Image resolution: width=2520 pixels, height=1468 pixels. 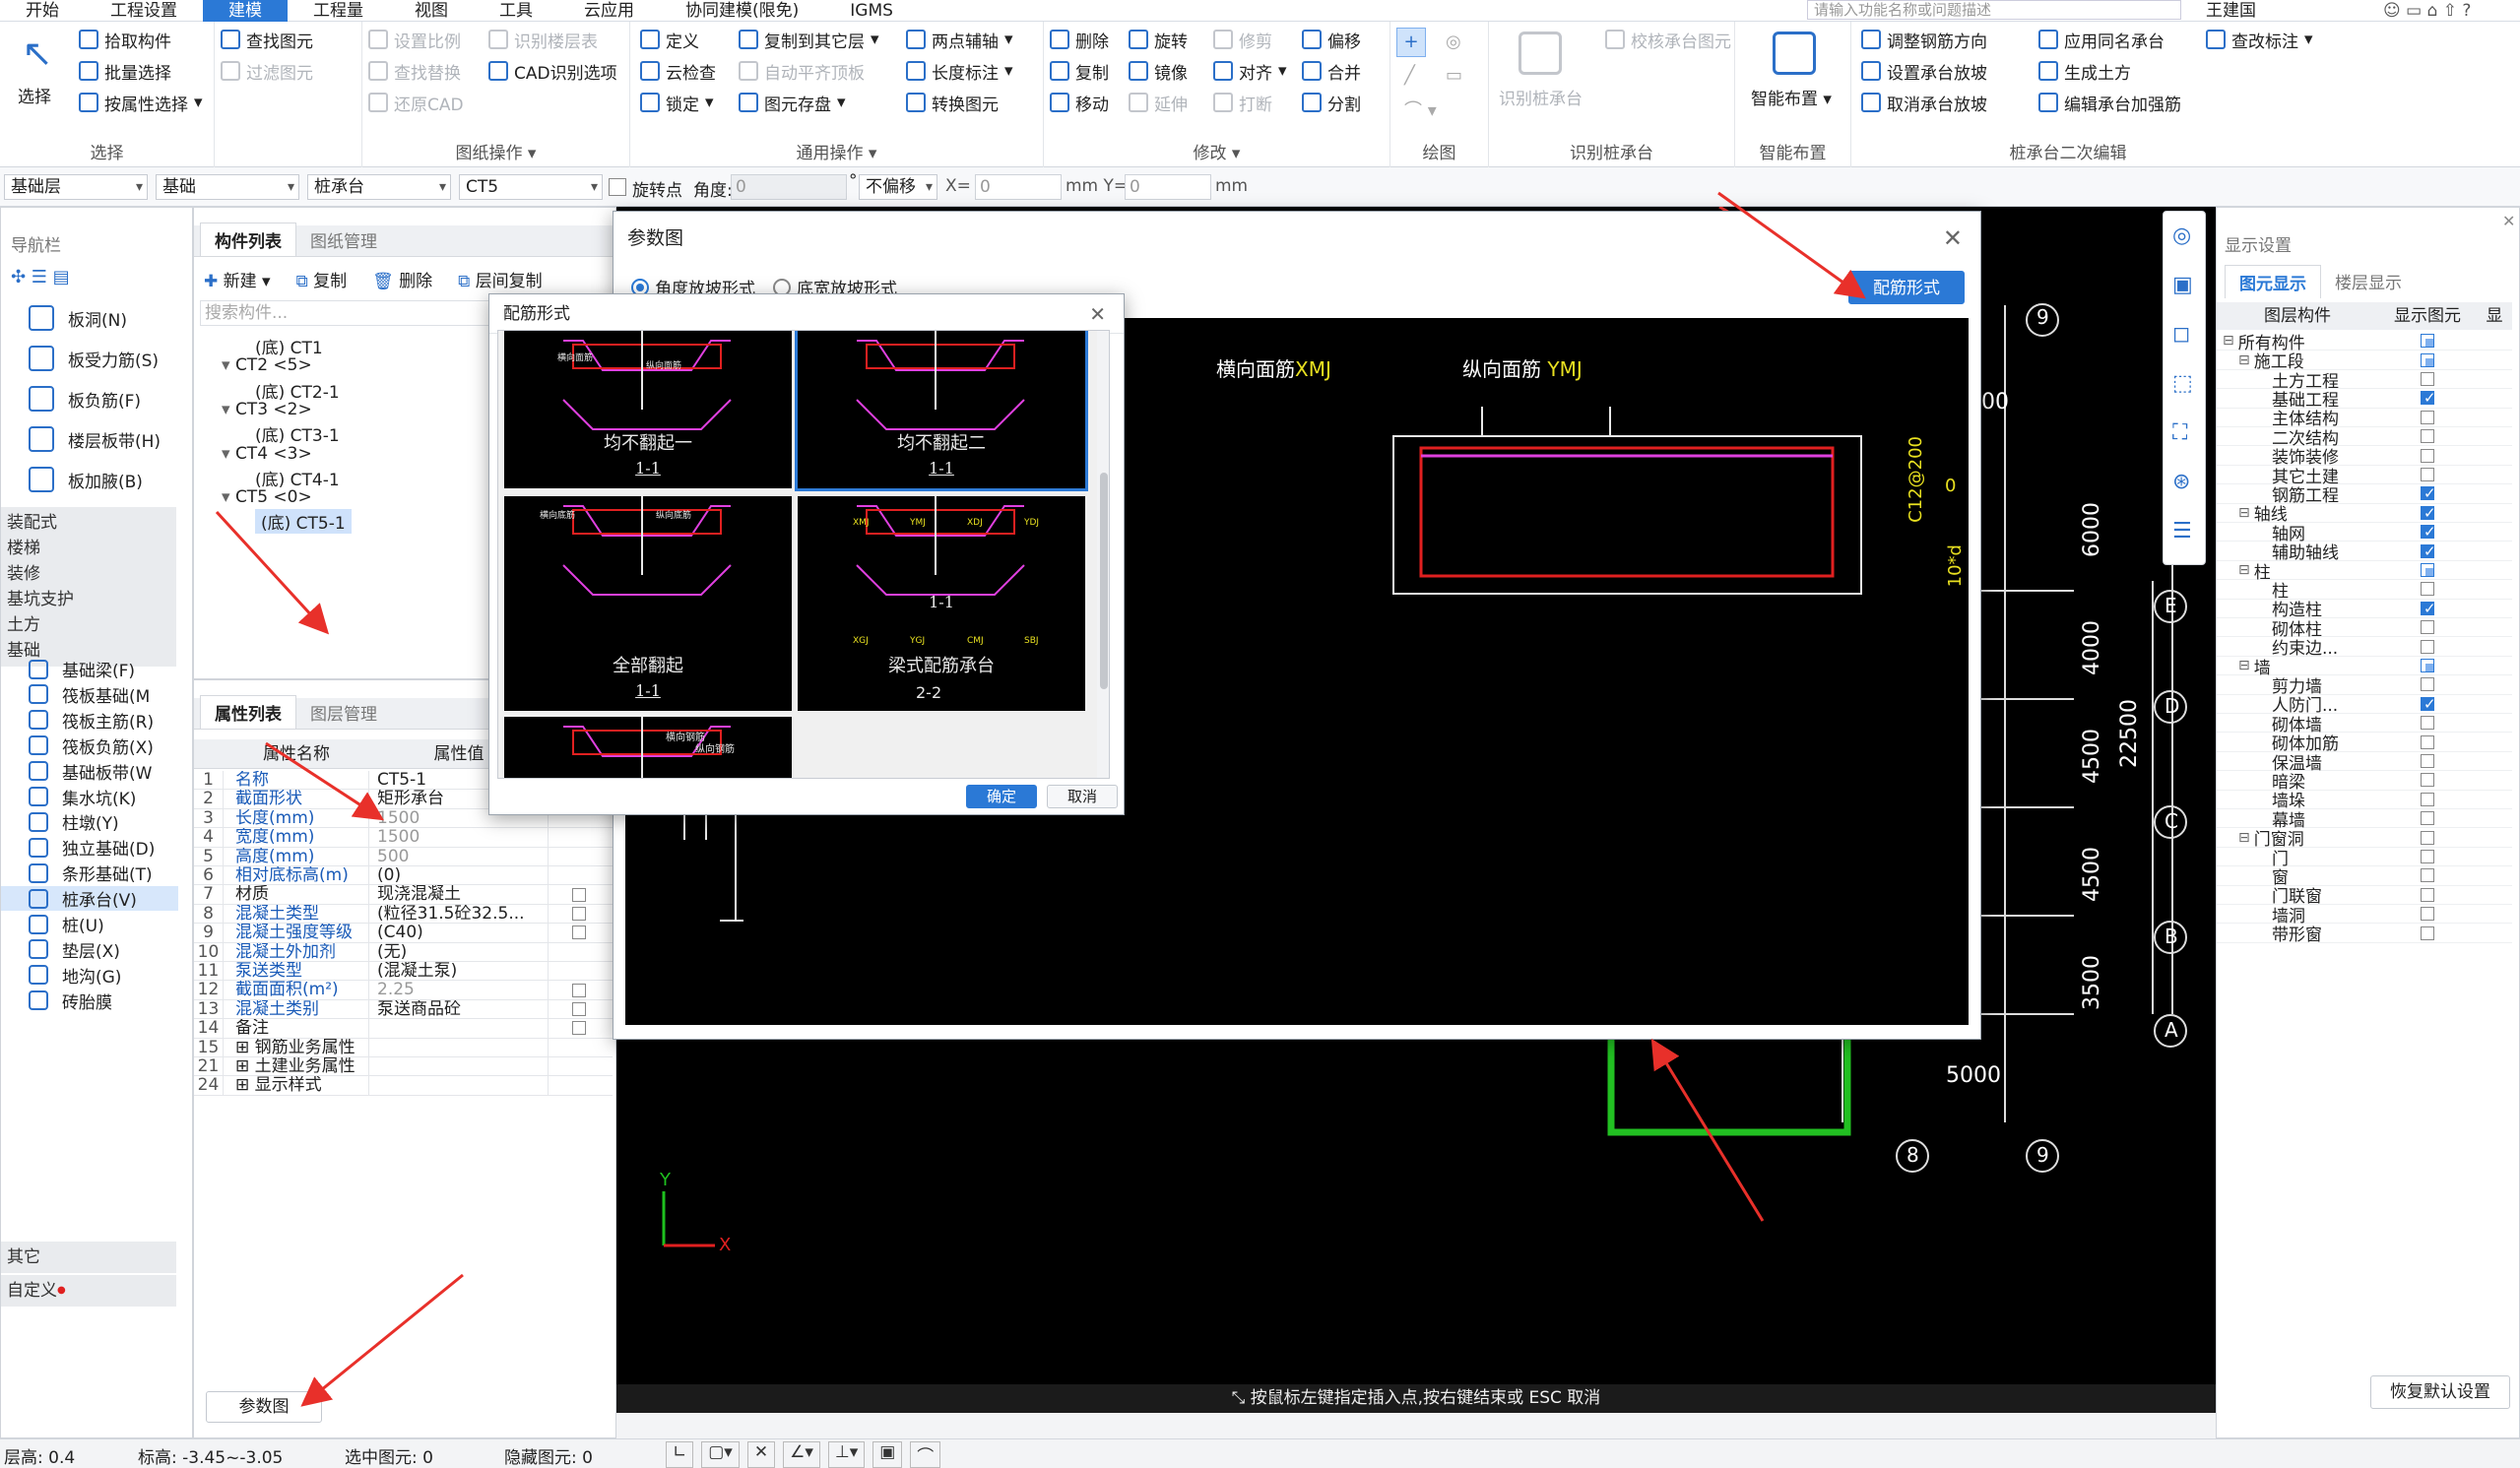 What do you see at coordinates (303, 522) in the screenshot?
I see `tree-leaf: (底) CT5-1` at bounding box center [303, 522].